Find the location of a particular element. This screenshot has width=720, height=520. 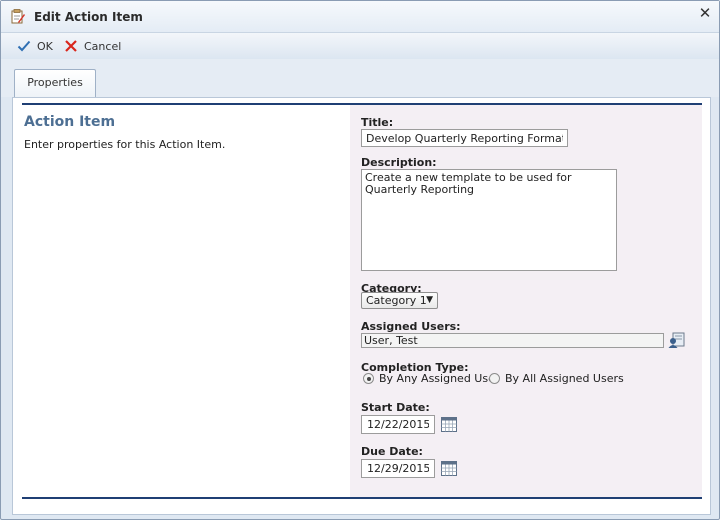

user-picker-icon is located at coordinates (676, 340).